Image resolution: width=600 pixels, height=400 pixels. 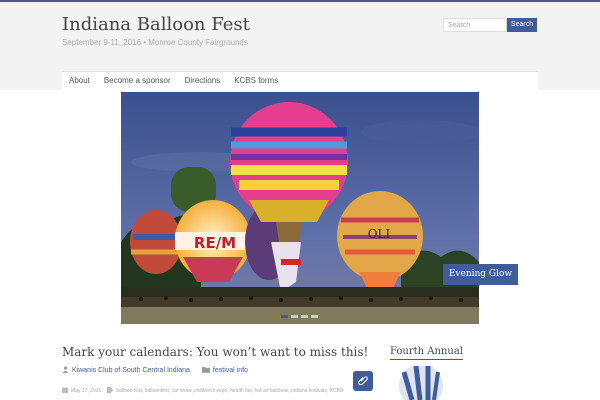 I want to click on nav-item-about: About, so click(x=79, y=81).